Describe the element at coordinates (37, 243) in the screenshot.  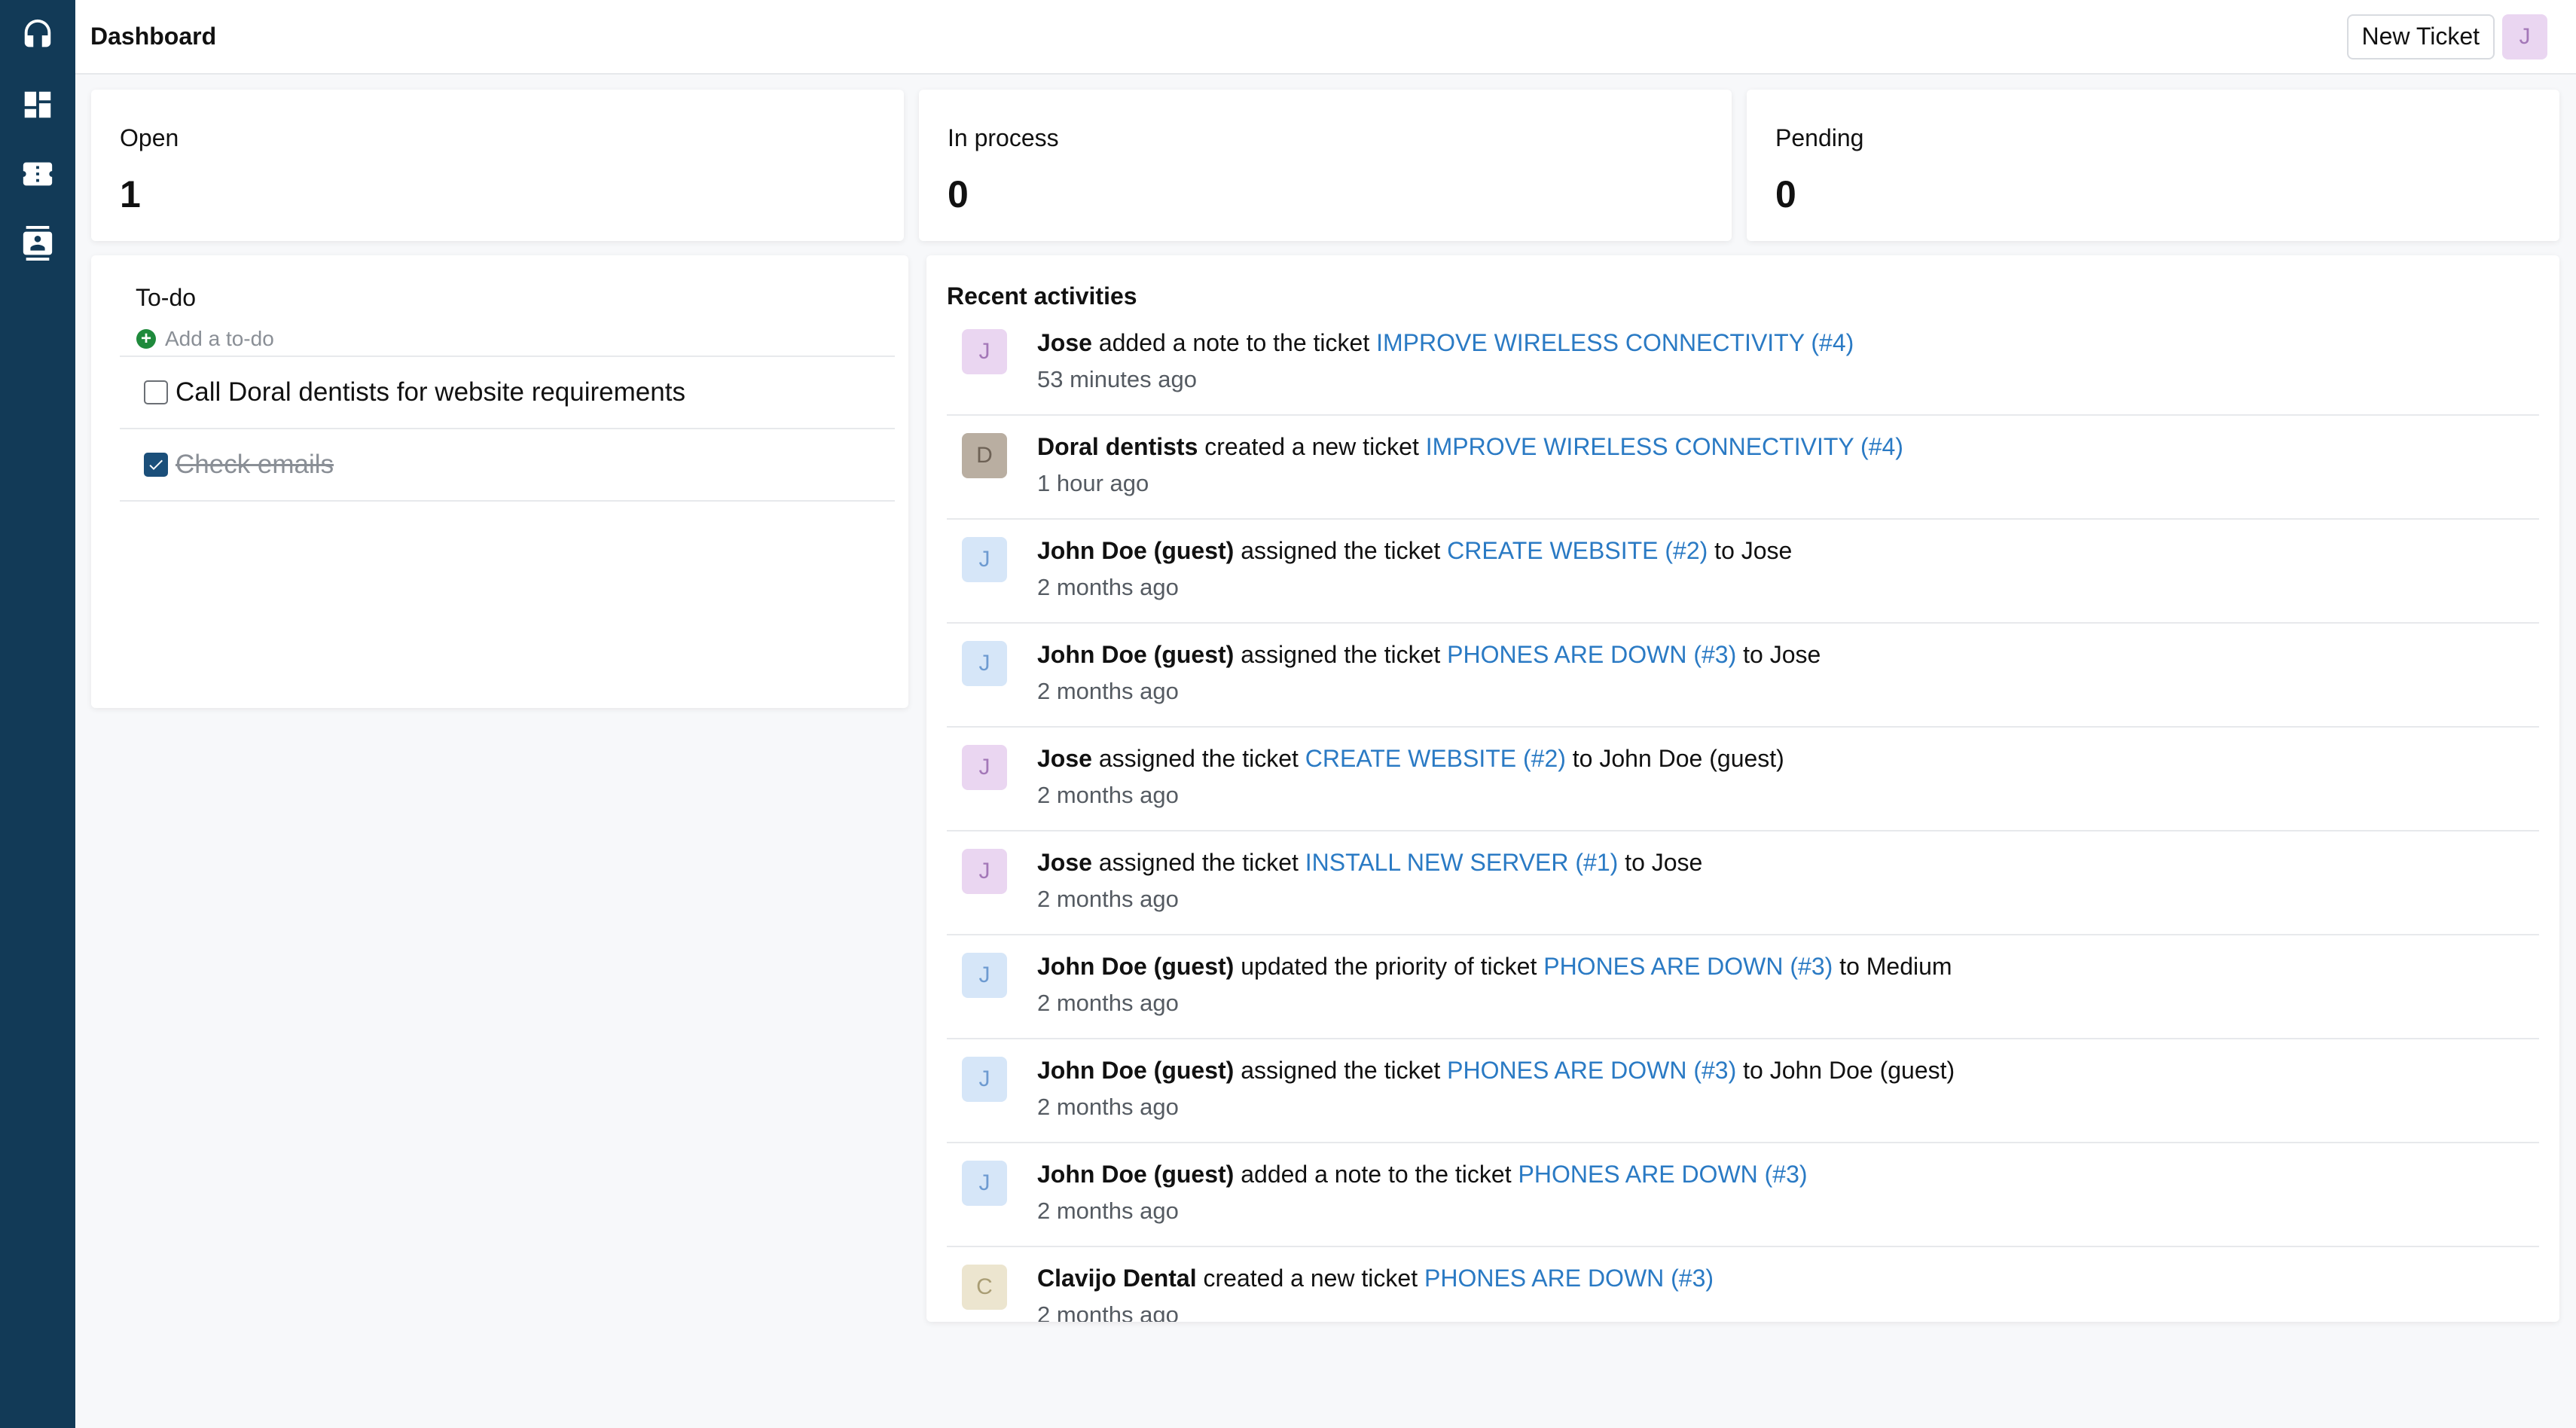
I see `contacts-icon` at that location.